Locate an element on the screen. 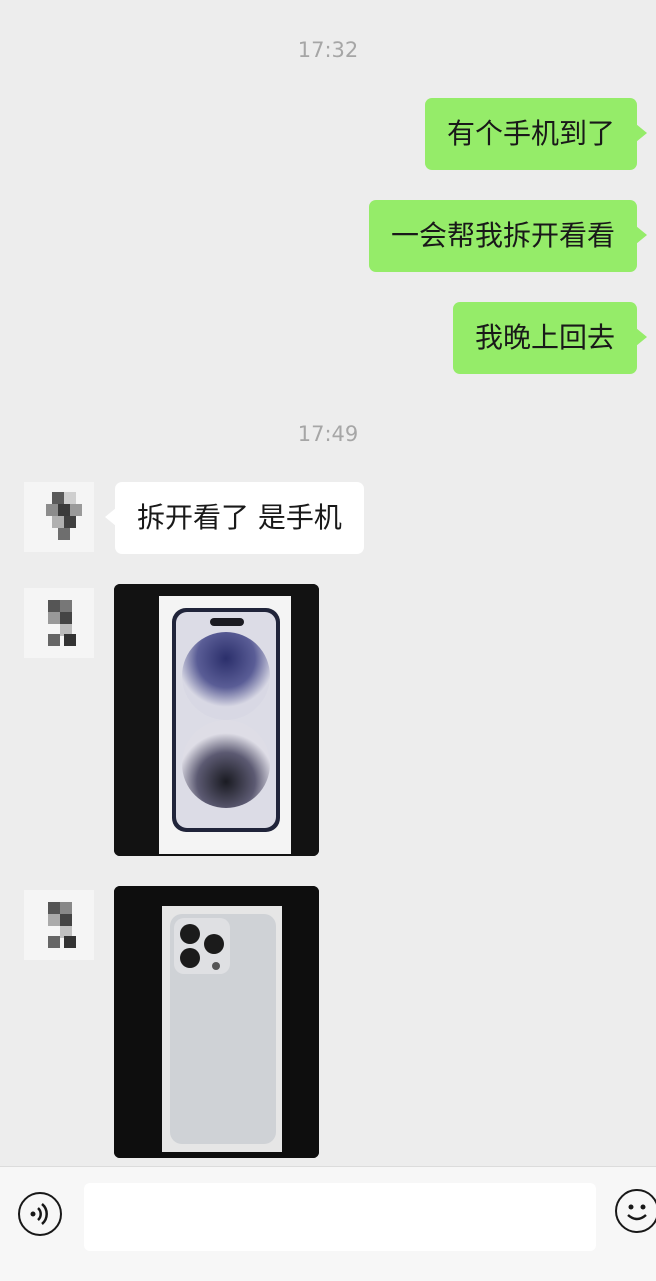  outgoing-message: 我晚上回去 is located at coordinates (550, 338).